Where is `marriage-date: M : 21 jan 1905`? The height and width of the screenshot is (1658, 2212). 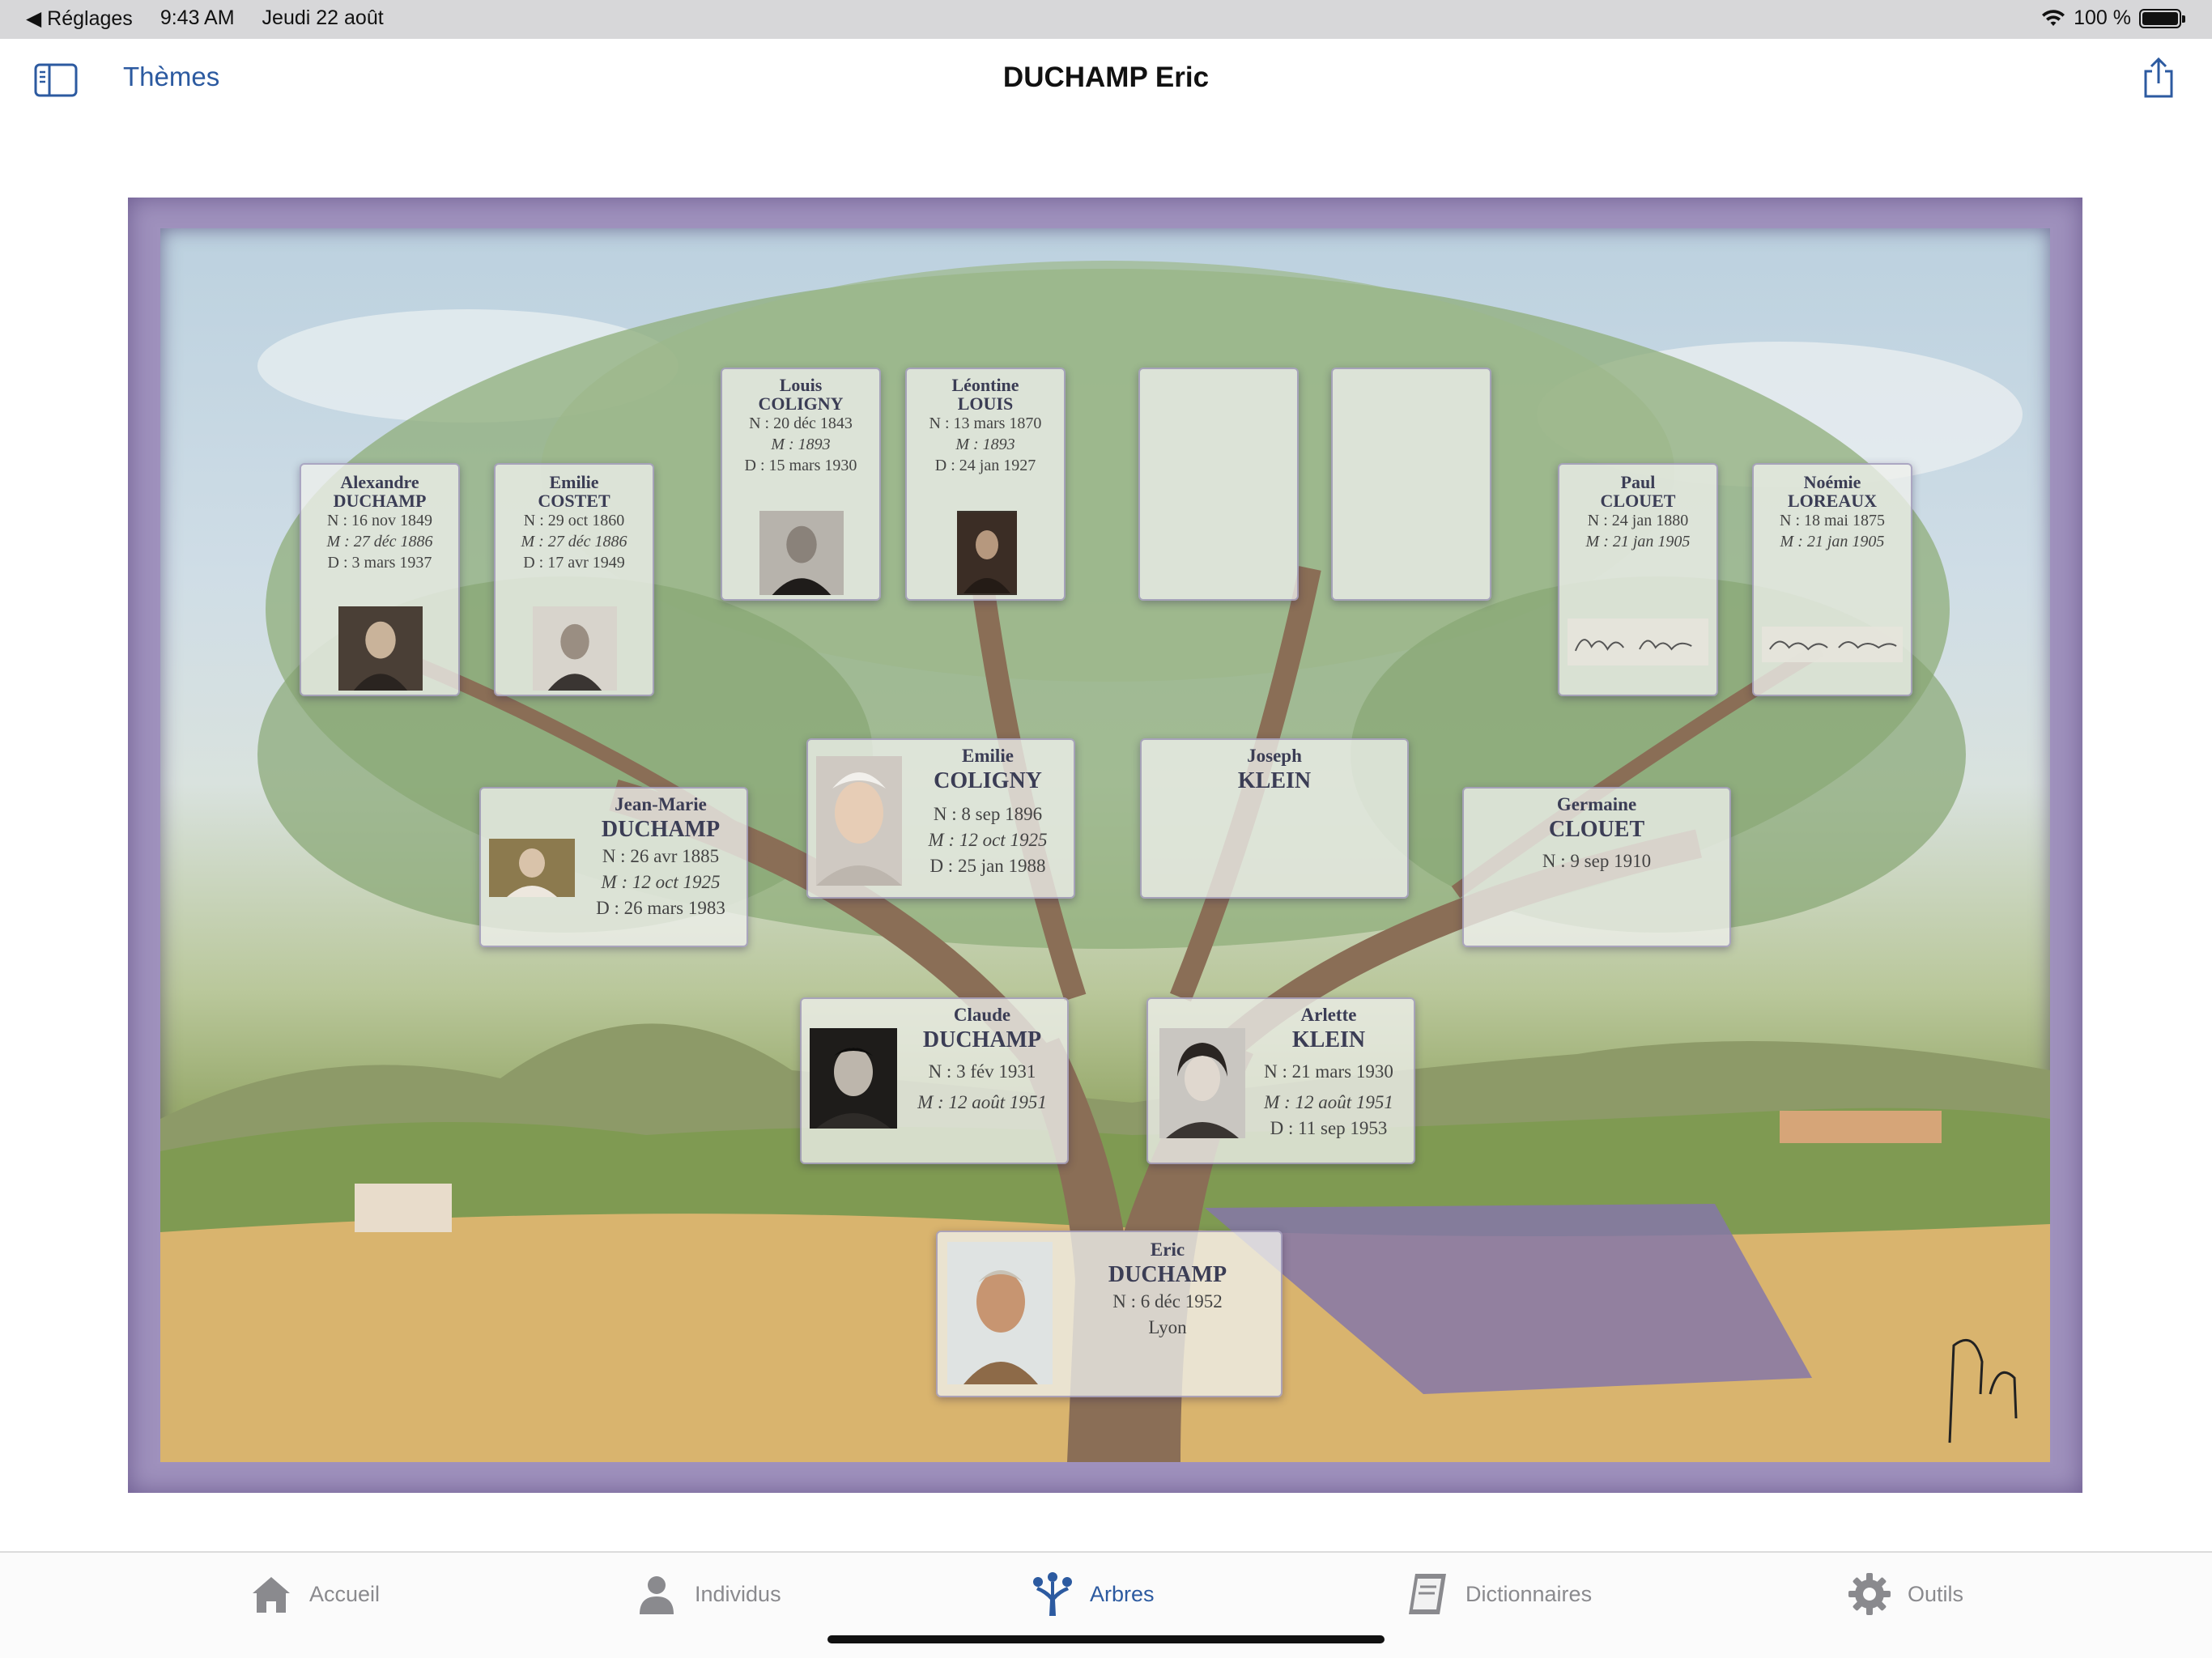 marriage-date: M : 21 jan 1905 is located at coordinates (1832, 542).